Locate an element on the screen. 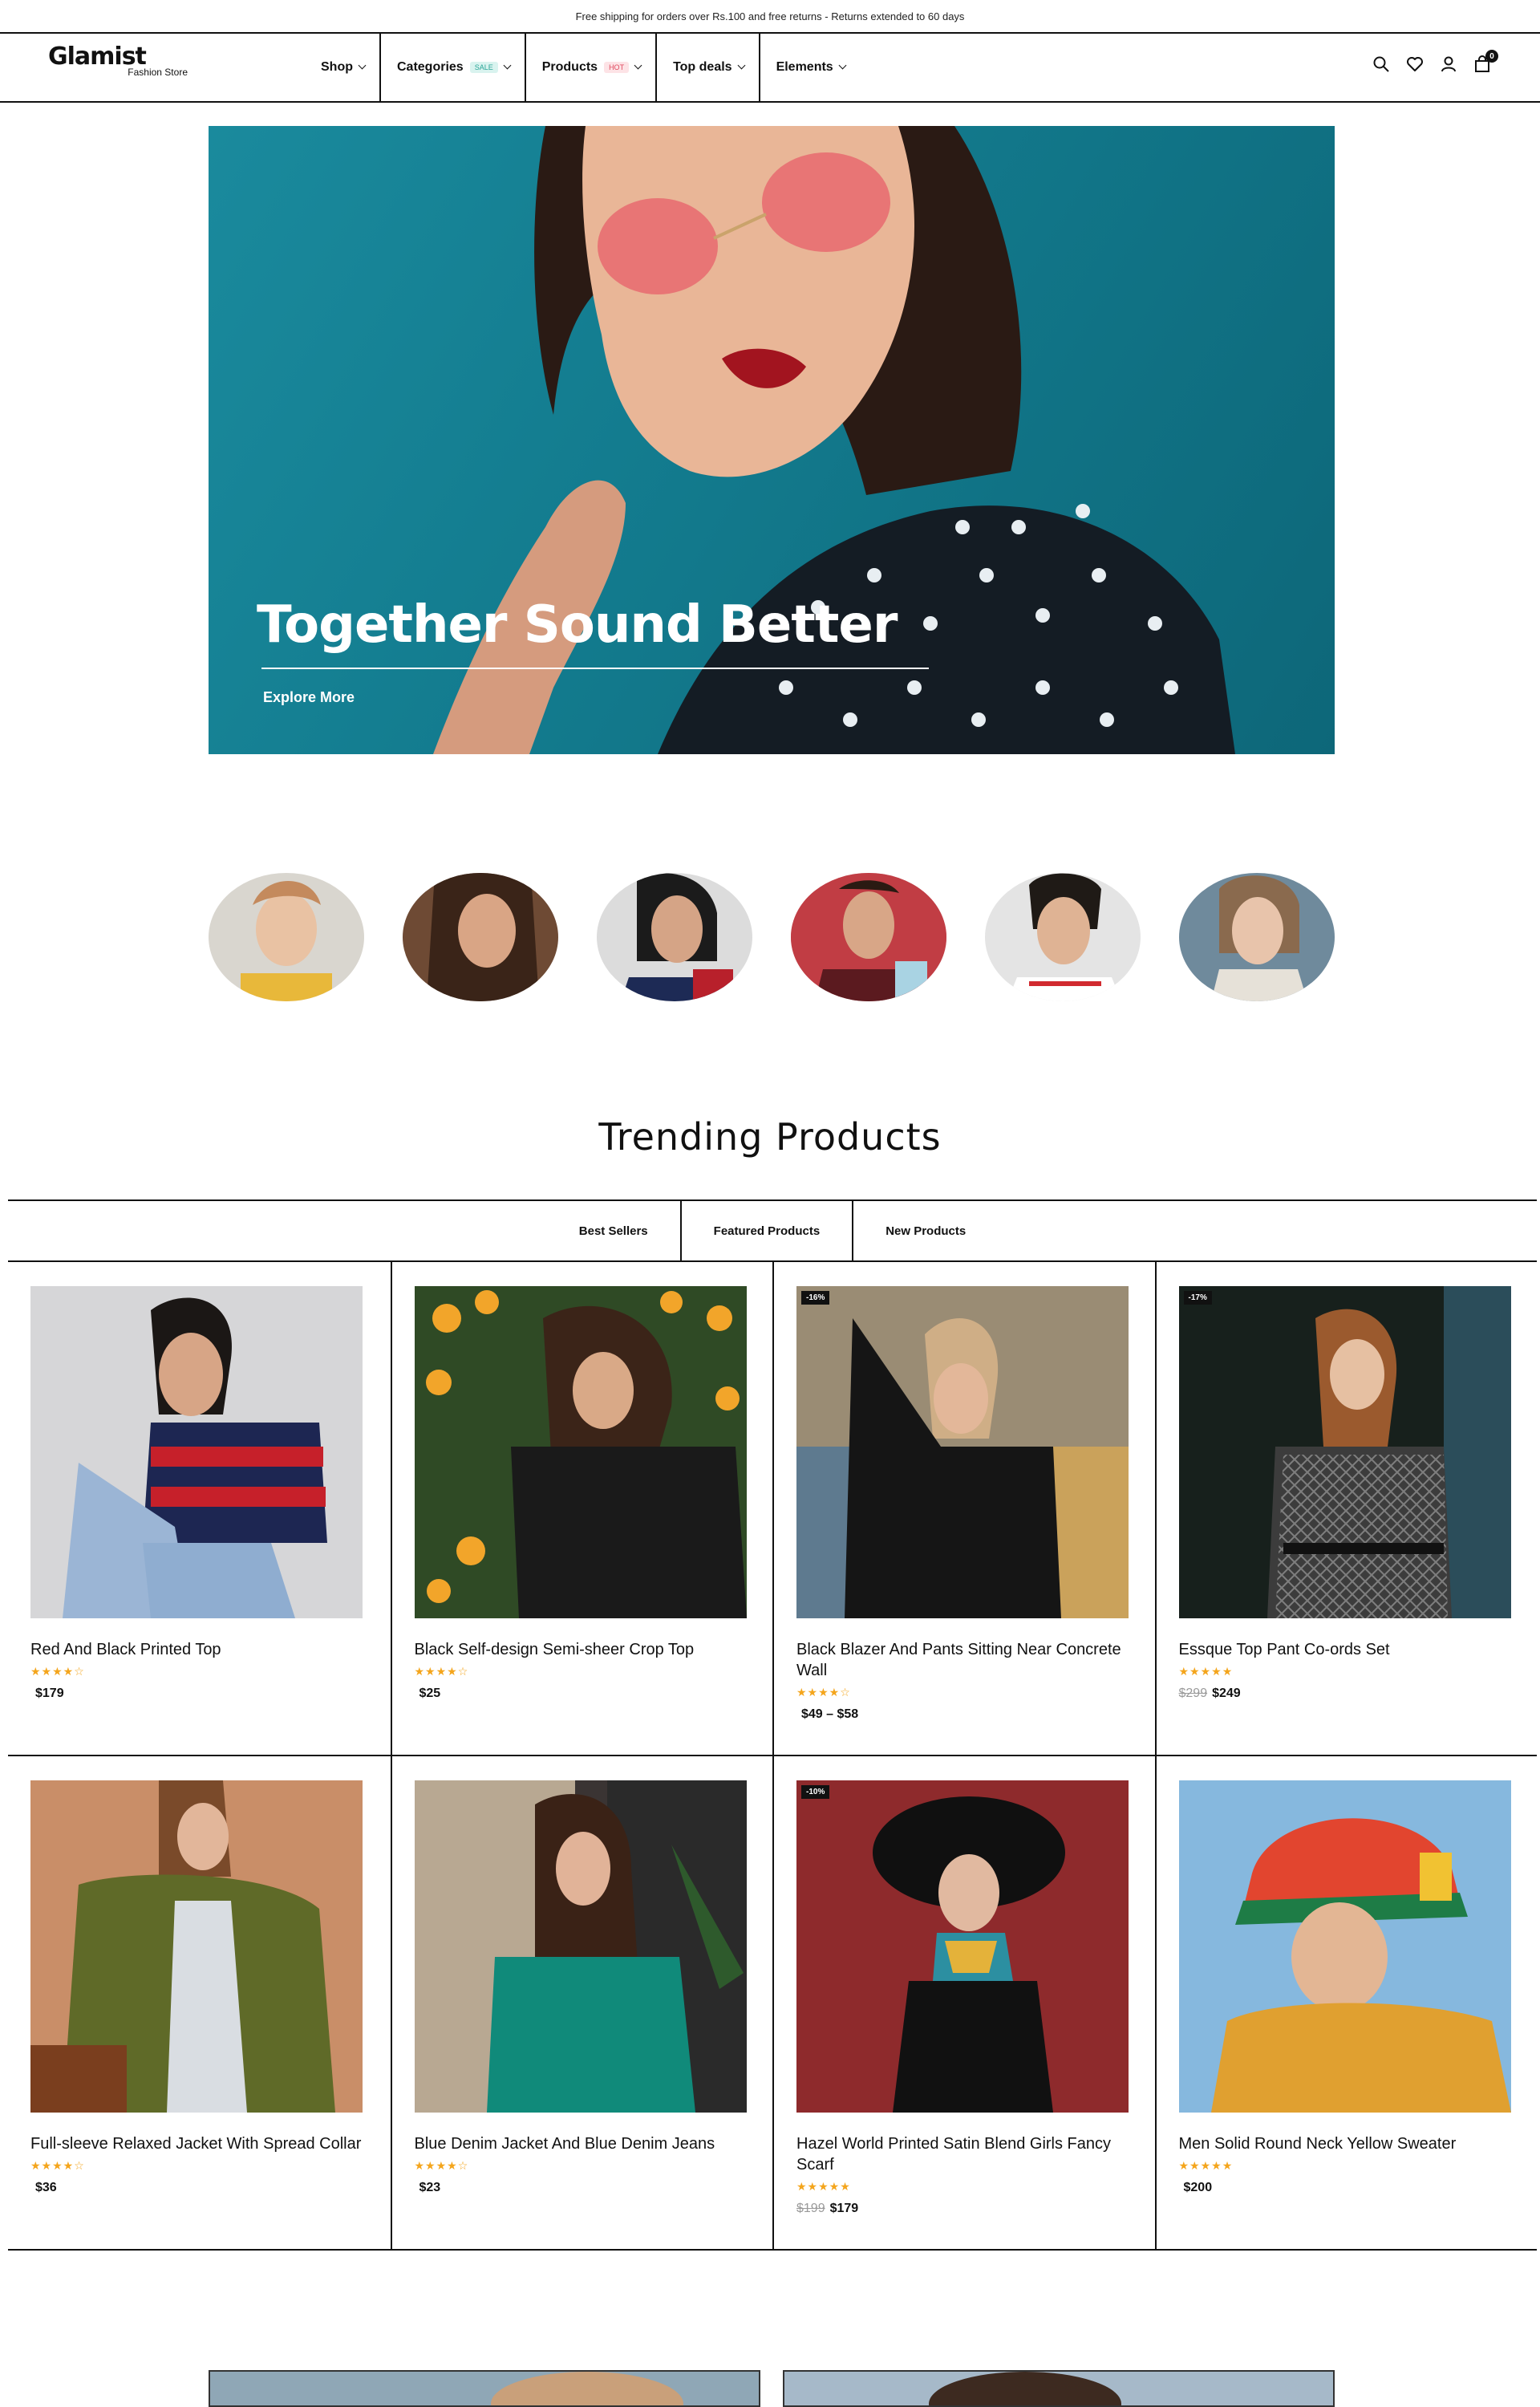 This screenshot has height=2407, width=1540. current-price: $36 is located at coordinates (46, 2188).